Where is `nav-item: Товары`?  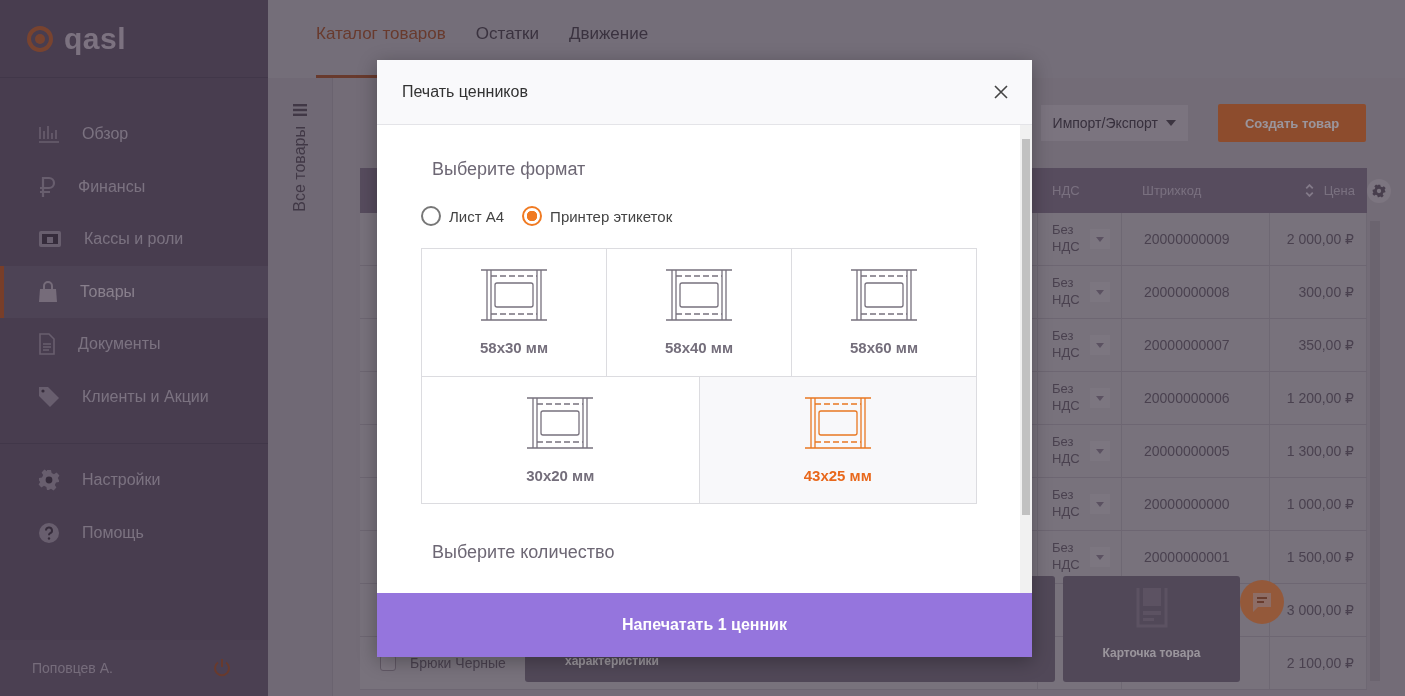
nav-item: Товары is located at coordinates (134, 291).